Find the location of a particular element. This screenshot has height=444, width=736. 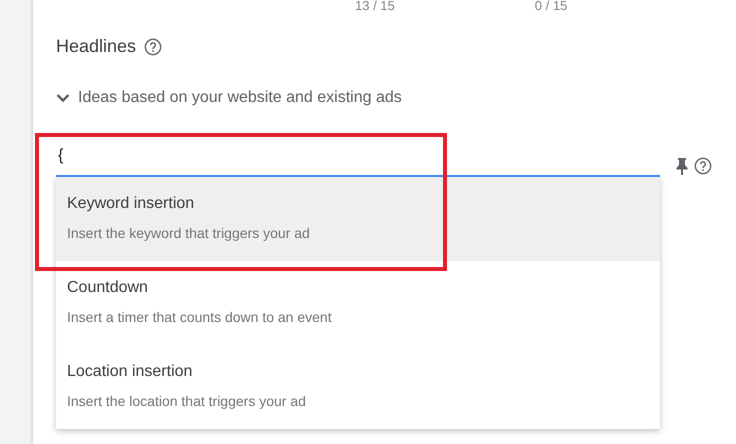

chevron-icon is located at coordinates (63, 98).